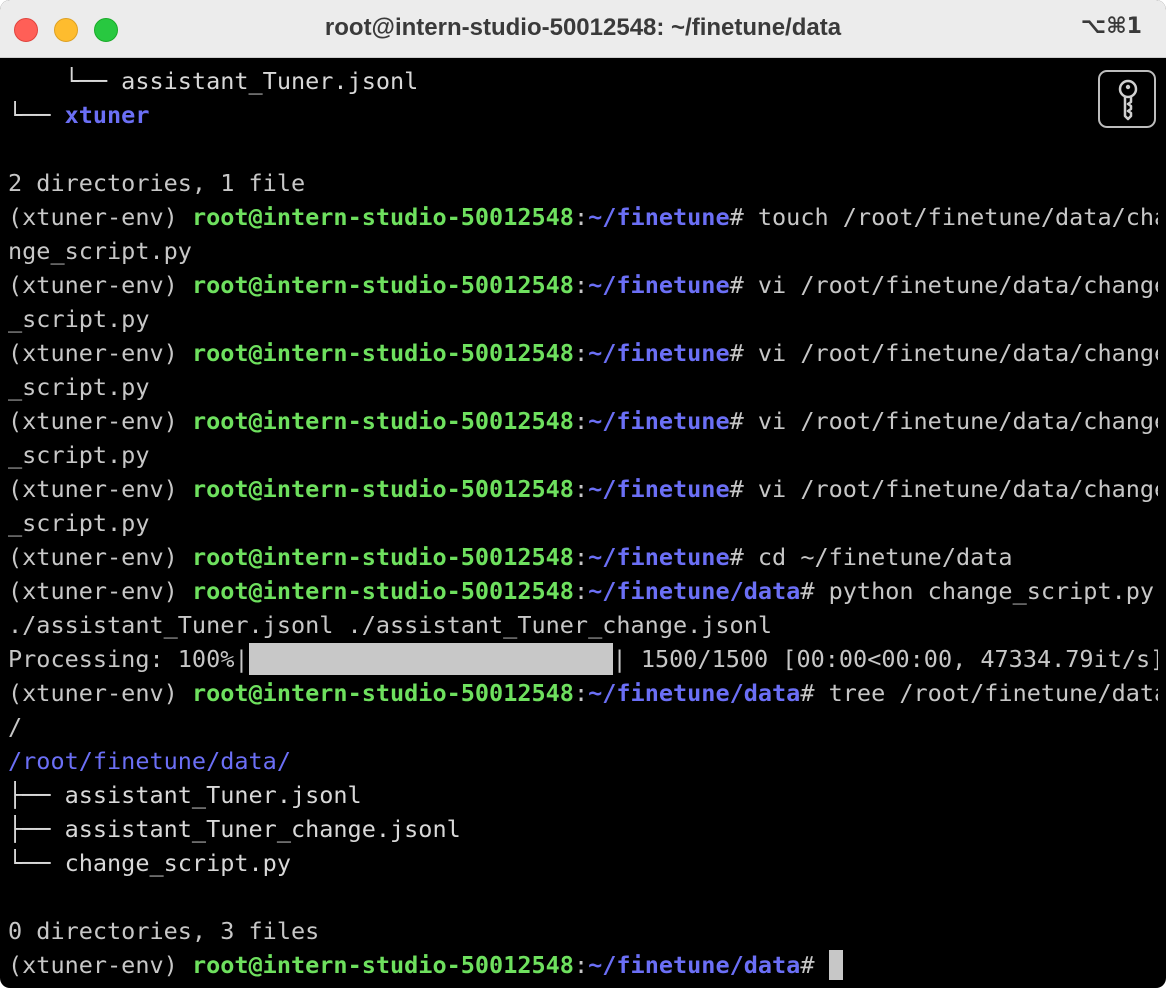 This screenshot has height=988, width=1166. What do you see at coordinates (213, 795) in the screenshot?
I see `tree-entry-name: assistant_Tuner.jsonl` at bounding box center [213, 795].